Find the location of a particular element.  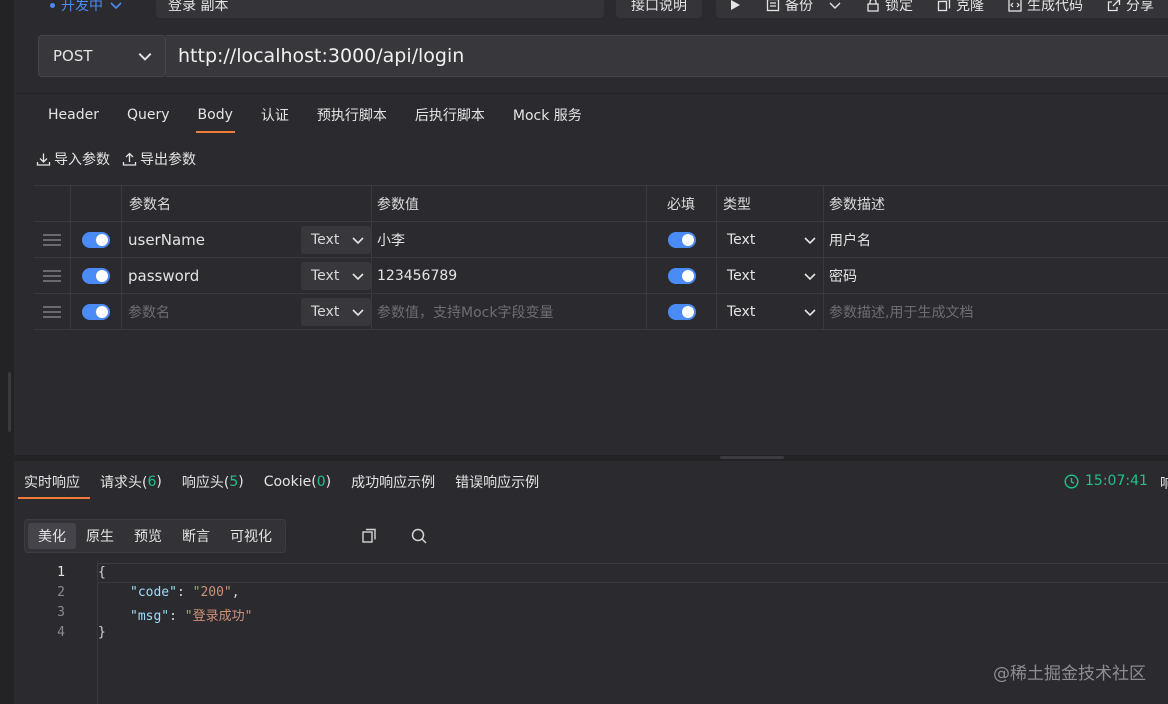

status-dot-icon is located at coordinates (52, 5).